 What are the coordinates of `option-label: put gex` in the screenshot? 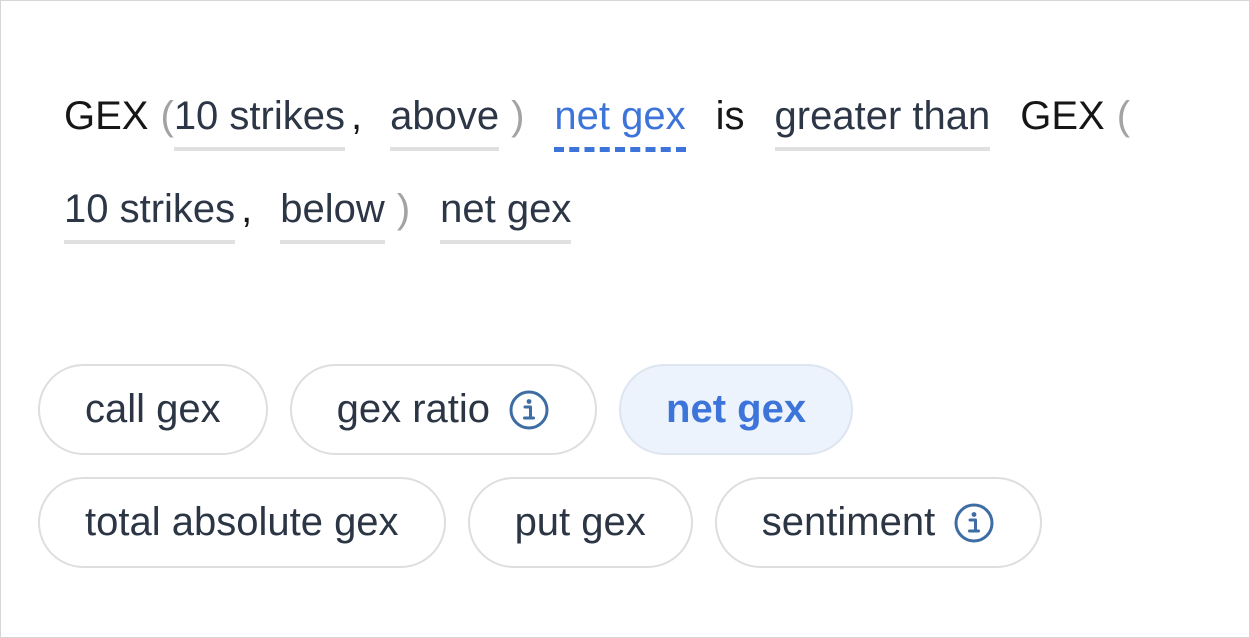 It's located at (580, 522).